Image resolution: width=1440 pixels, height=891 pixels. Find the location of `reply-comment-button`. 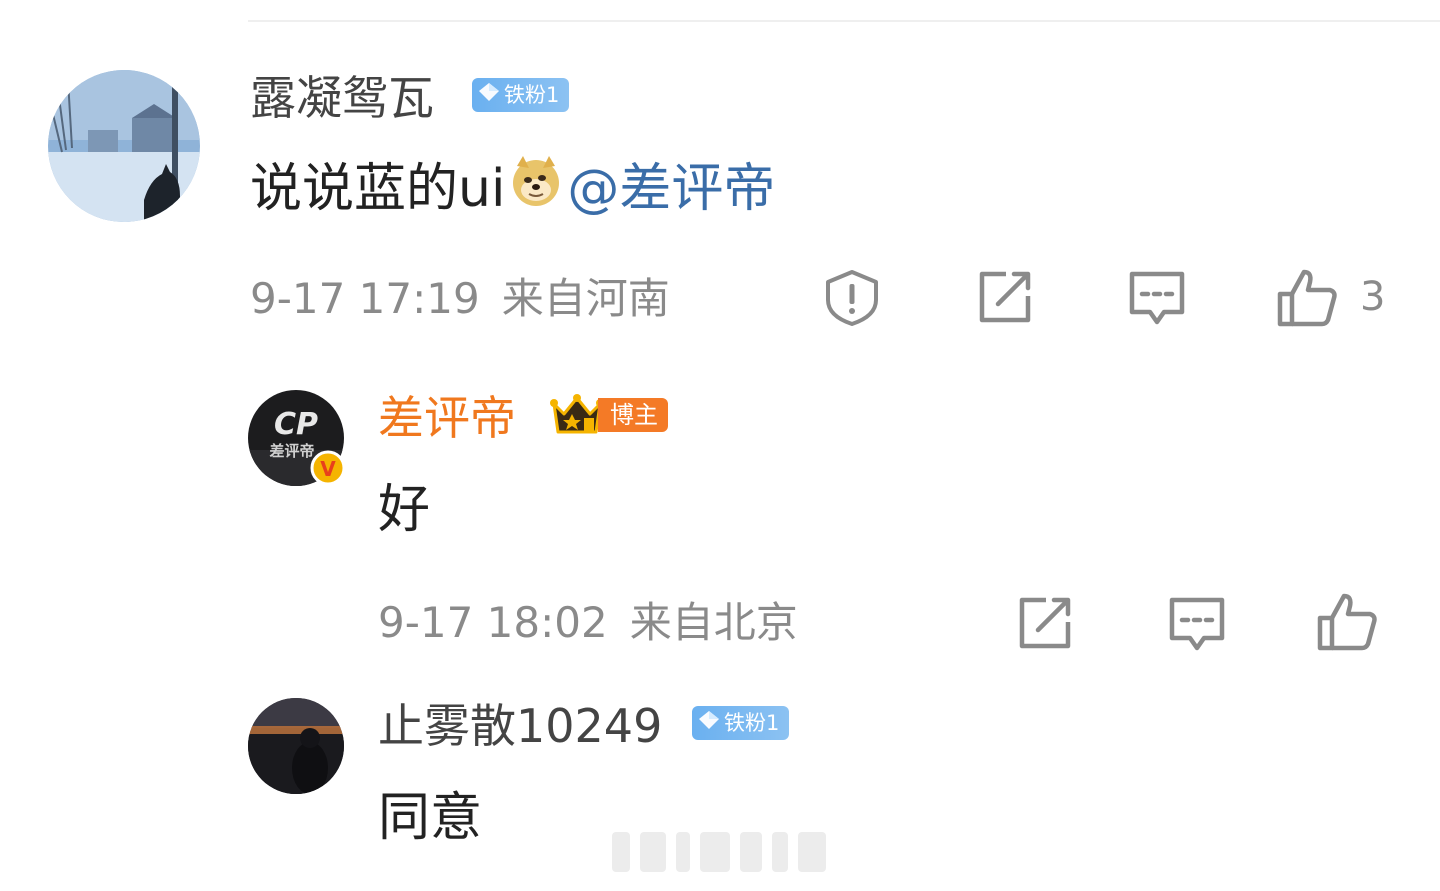

reply-comment-button is located at coordinates (1197, 624).